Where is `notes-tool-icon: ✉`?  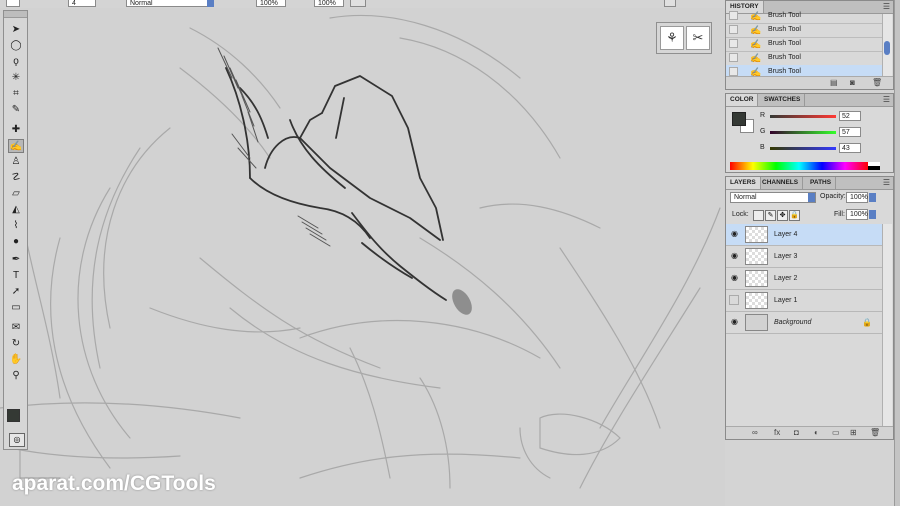
notes-tool-icon: ✉ is located at coordinates (16, 328).